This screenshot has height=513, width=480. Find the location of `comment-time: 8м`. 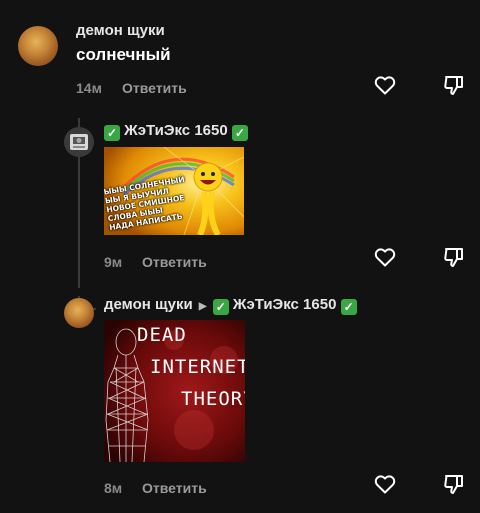

comment-time: 8м is located at coordinates (113, 488).